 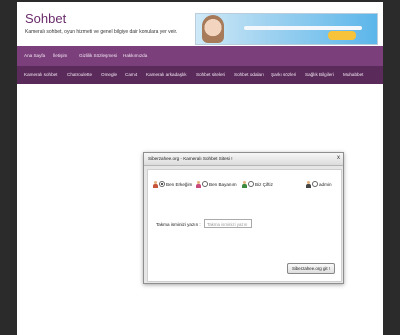 I want to click on option-couple-label: Biz Çiftiz, so click(x=264, y=184).